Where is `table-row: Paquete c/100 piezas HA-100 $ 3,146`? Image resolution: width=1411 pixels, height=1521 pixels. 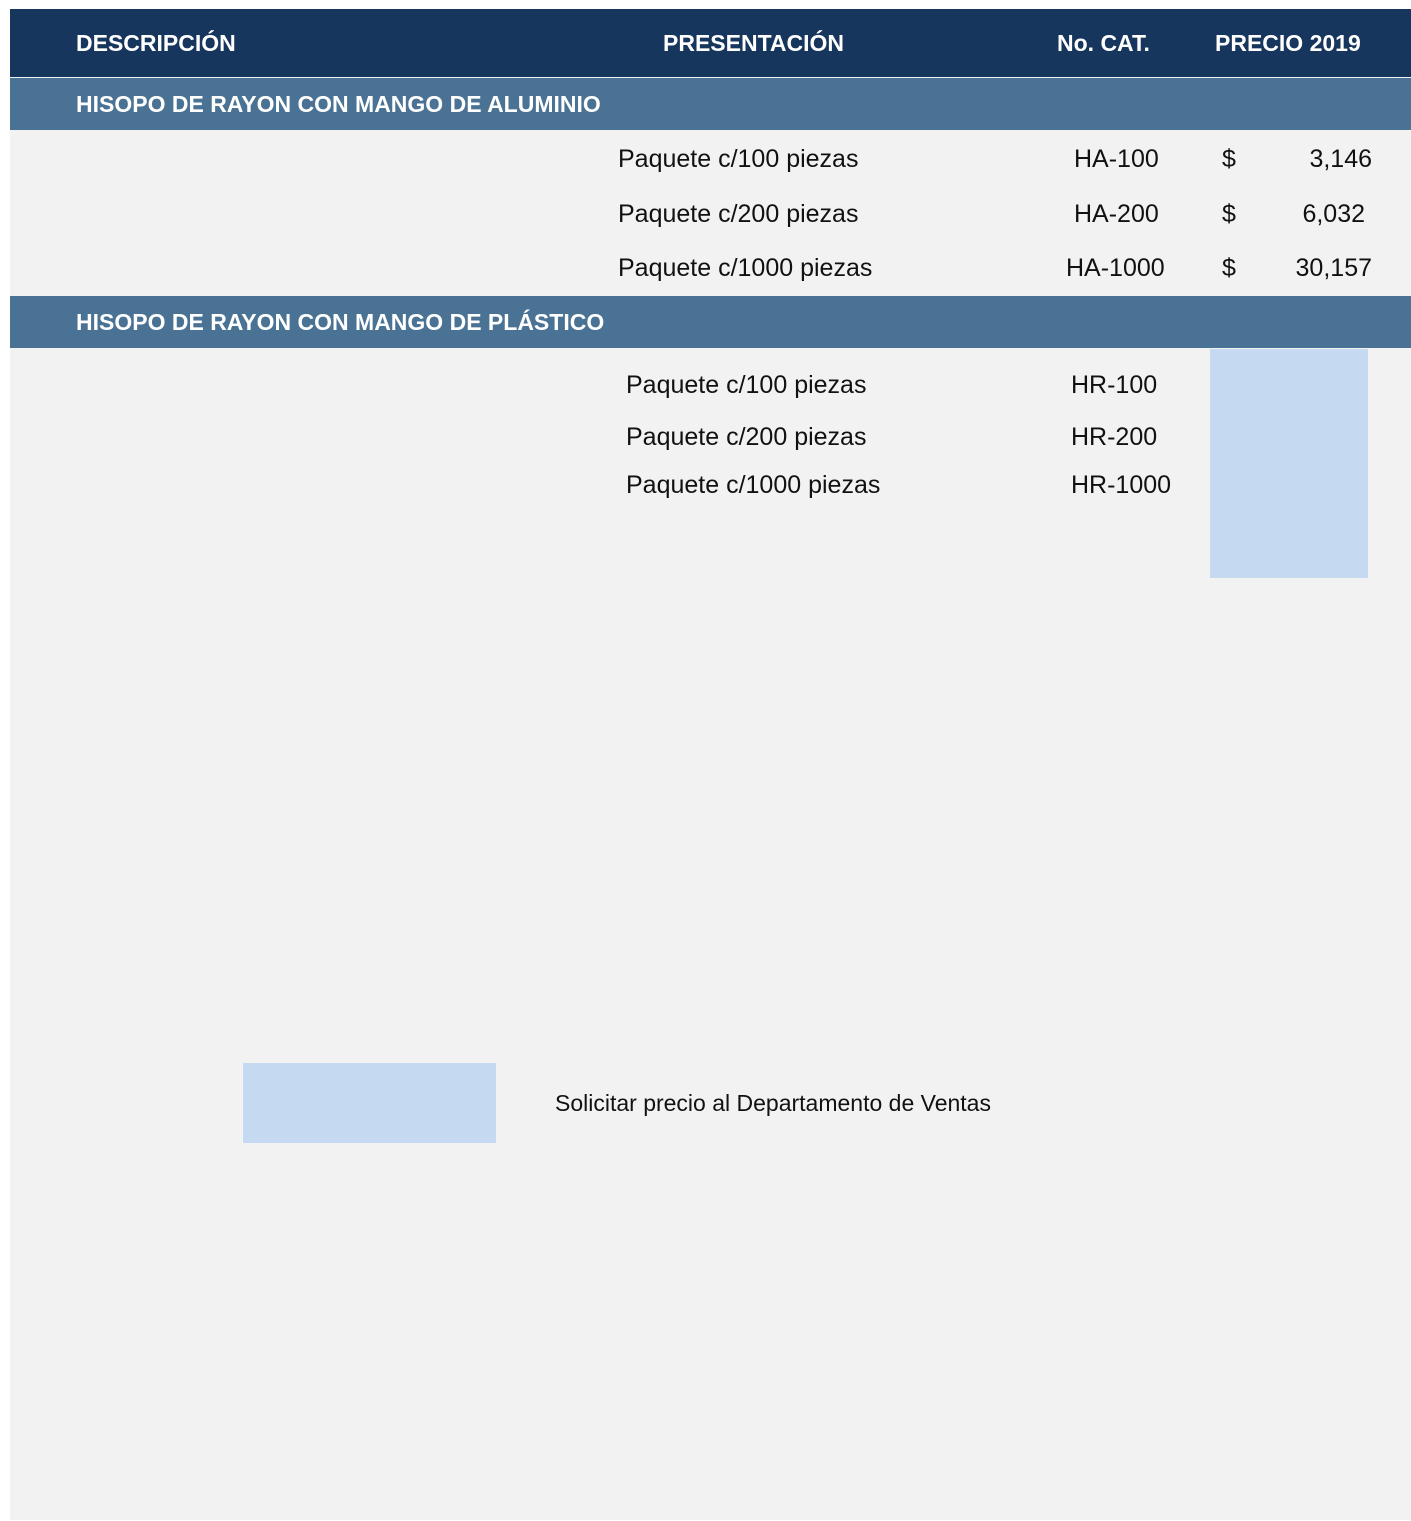
table-row: Paquete c/100 piezas HA-100 $ 3,146 is located at coordinates (710, 159).